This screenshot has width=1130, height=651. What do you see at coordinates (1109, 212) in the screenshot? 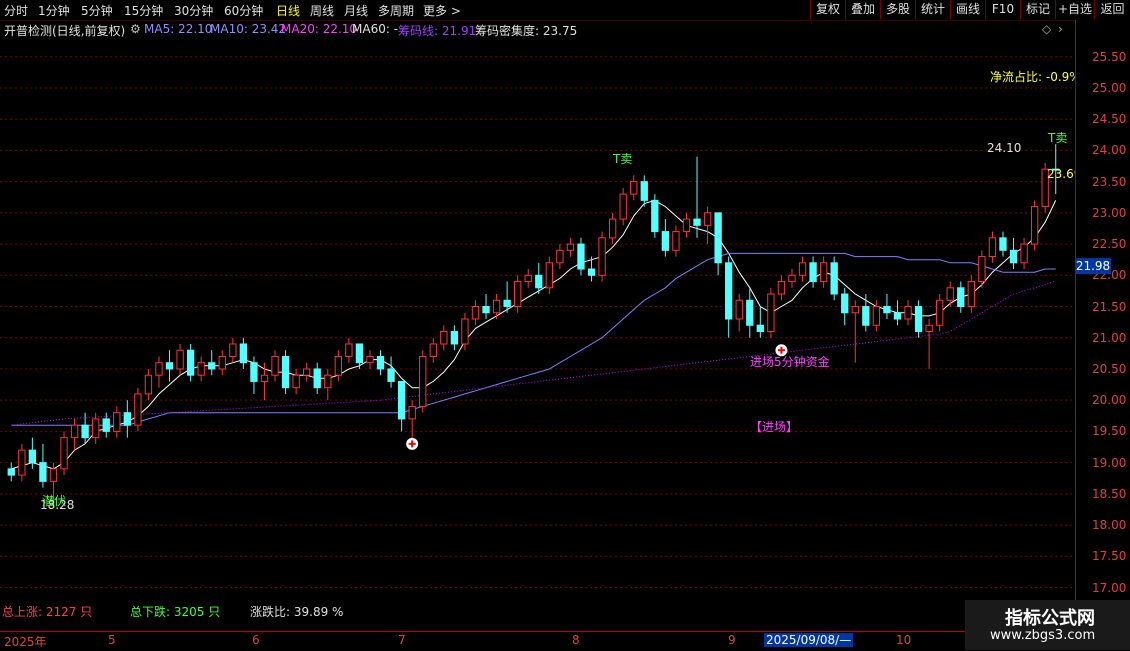
I see `price-tick-label: 23.00` at bounding box center [1109, 212].